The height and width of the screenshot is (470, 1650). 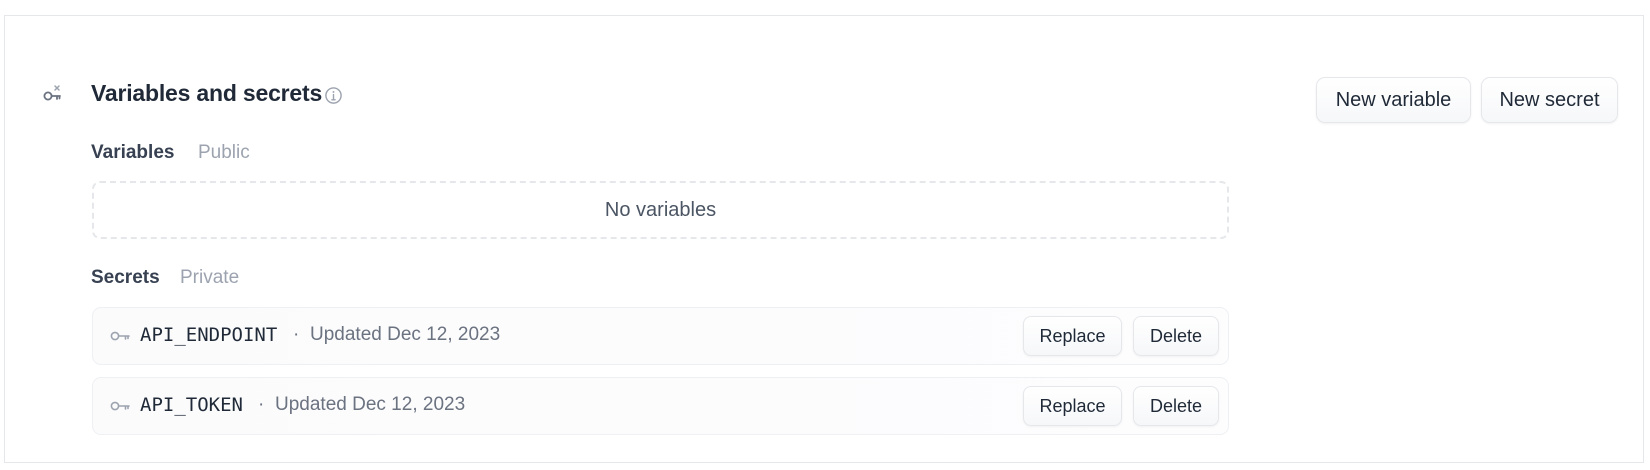 What do you see at coordinates (191, 405) in the screenshot?
I see `secret-name: API_TOKEN` at bounding box center [191, 405].